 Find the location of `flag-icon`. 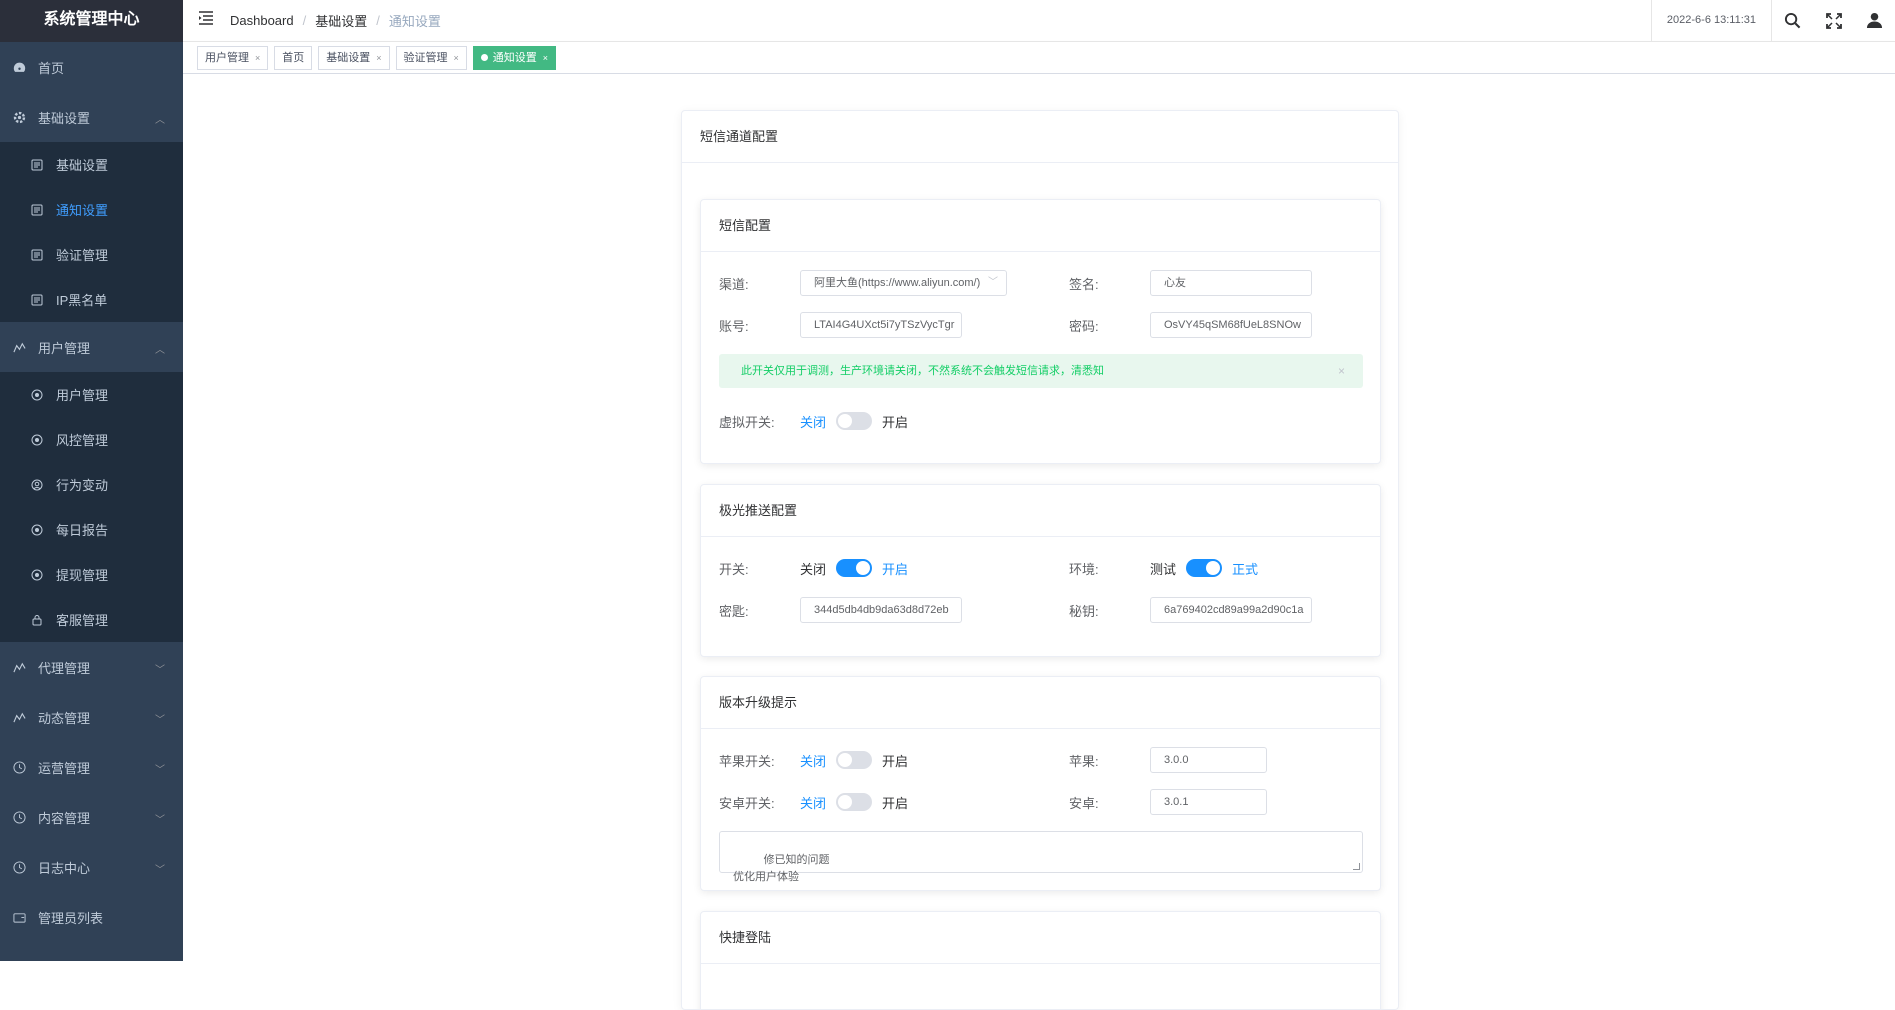

flag-icon is located at coordinates (19, 717).